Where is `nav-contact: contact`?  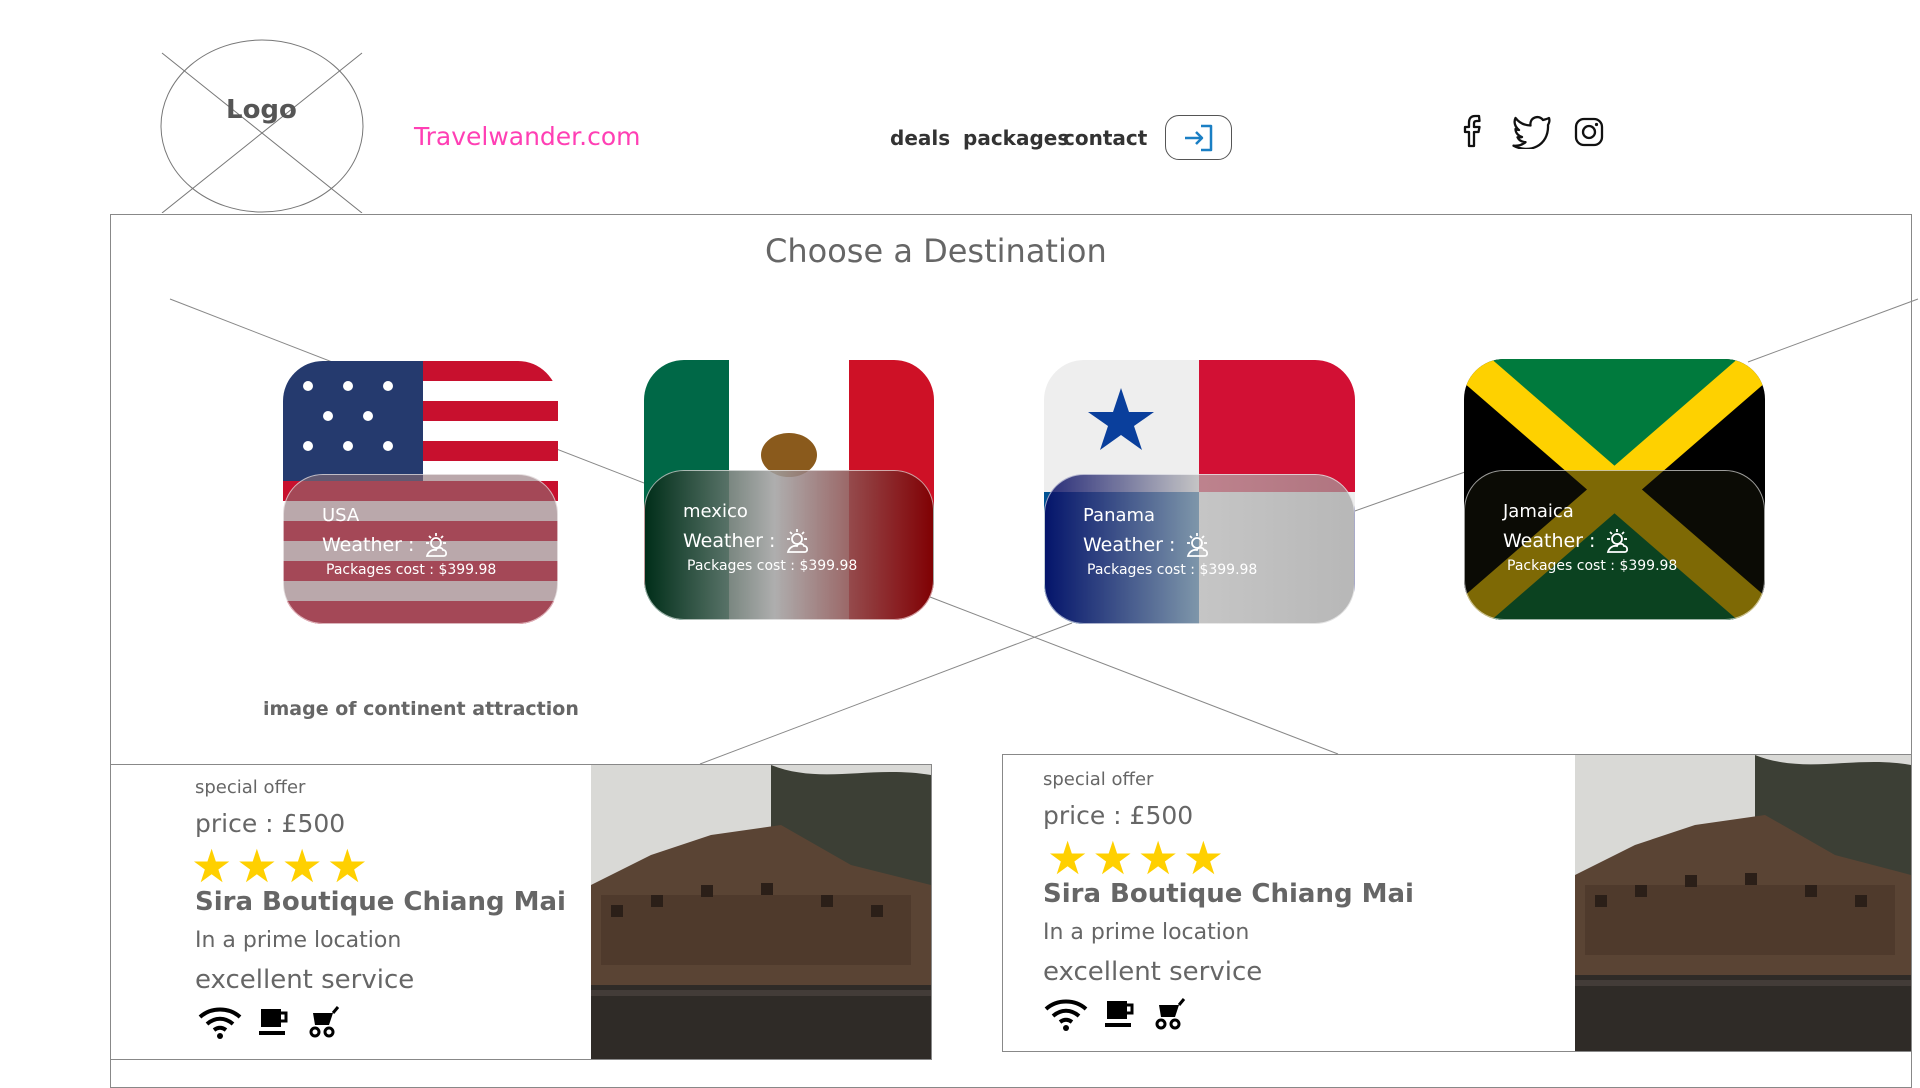
nav-contact: contact is located at coordinates (1105, 138).